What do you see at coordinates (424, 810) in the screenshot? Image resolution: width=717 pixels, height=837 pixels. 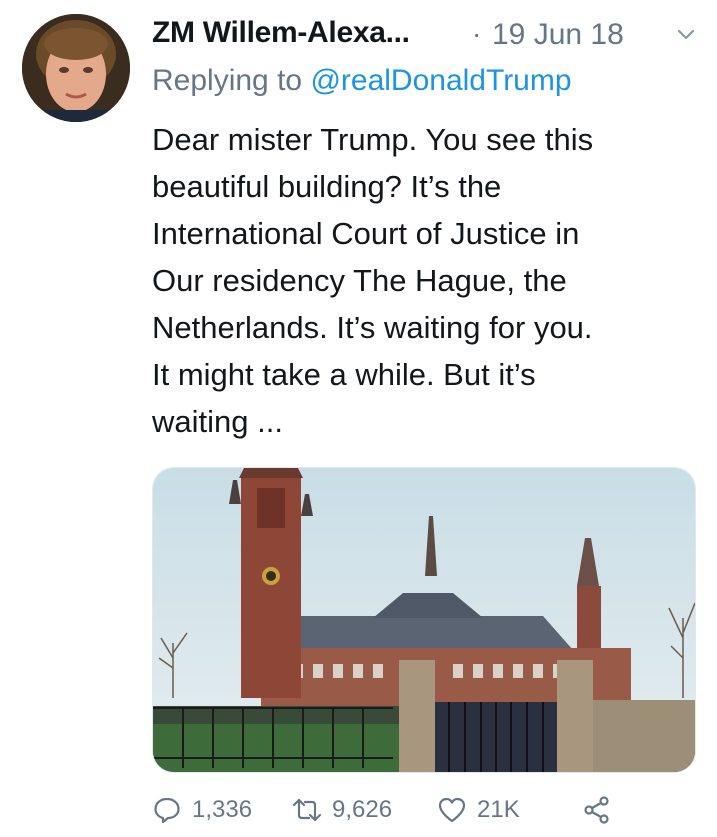 I see `tweet-actions: 1,336 9,626 21K` at bounding box center [424, 810].